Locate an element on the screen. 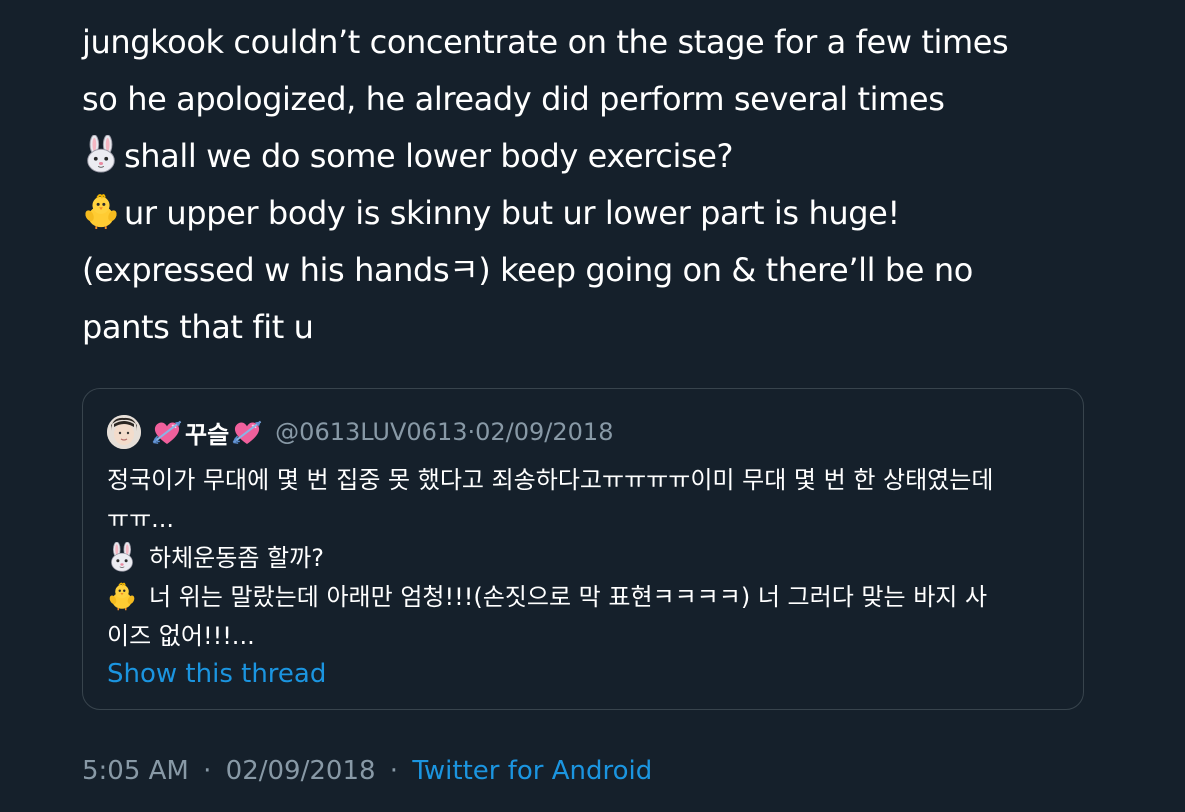 The image size is (1185, 812). handle: @0613LUV0613 is located at coordinates (371, 432).